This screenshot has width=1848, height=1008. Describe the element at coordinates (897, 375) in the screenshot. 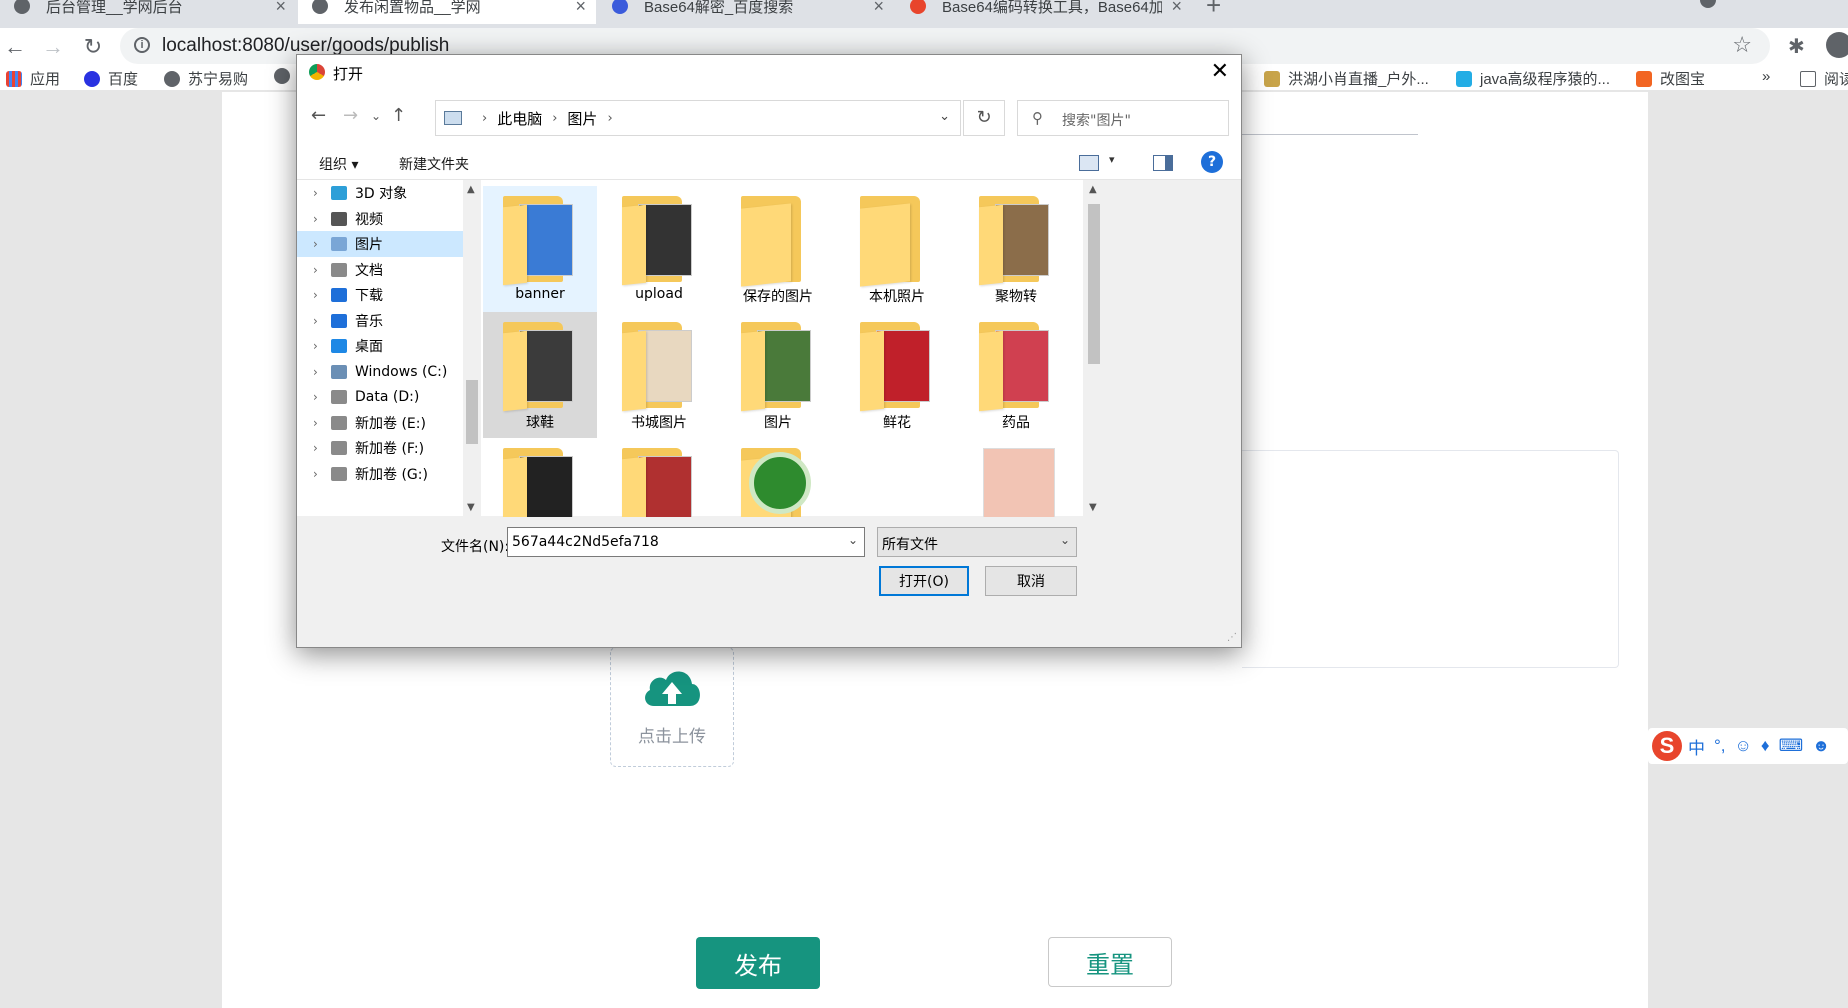

I see `folder-item: 鲜花` at that location.